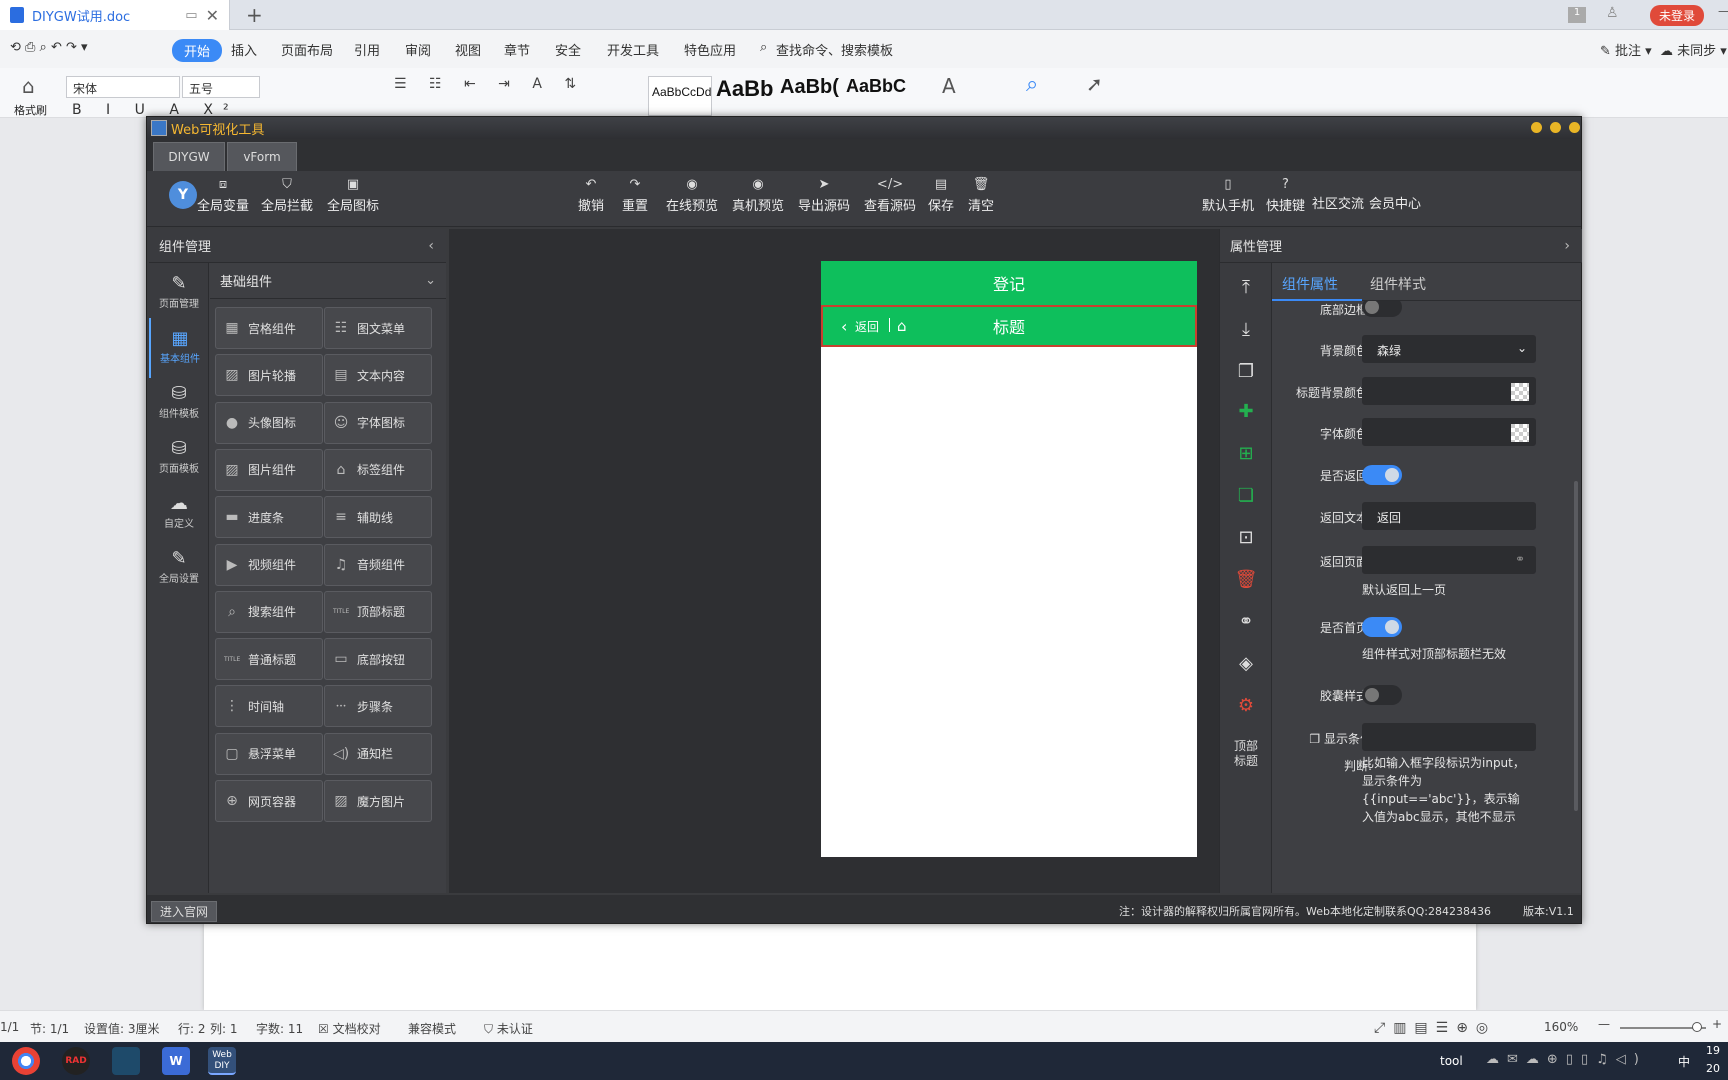 This screenshot has height=1080, width=1728. What do you see at coordinates (349, 1028) in the screenshot?
I see `proof-button: ☒ 文档校对` at bounding box center [349, 1028].